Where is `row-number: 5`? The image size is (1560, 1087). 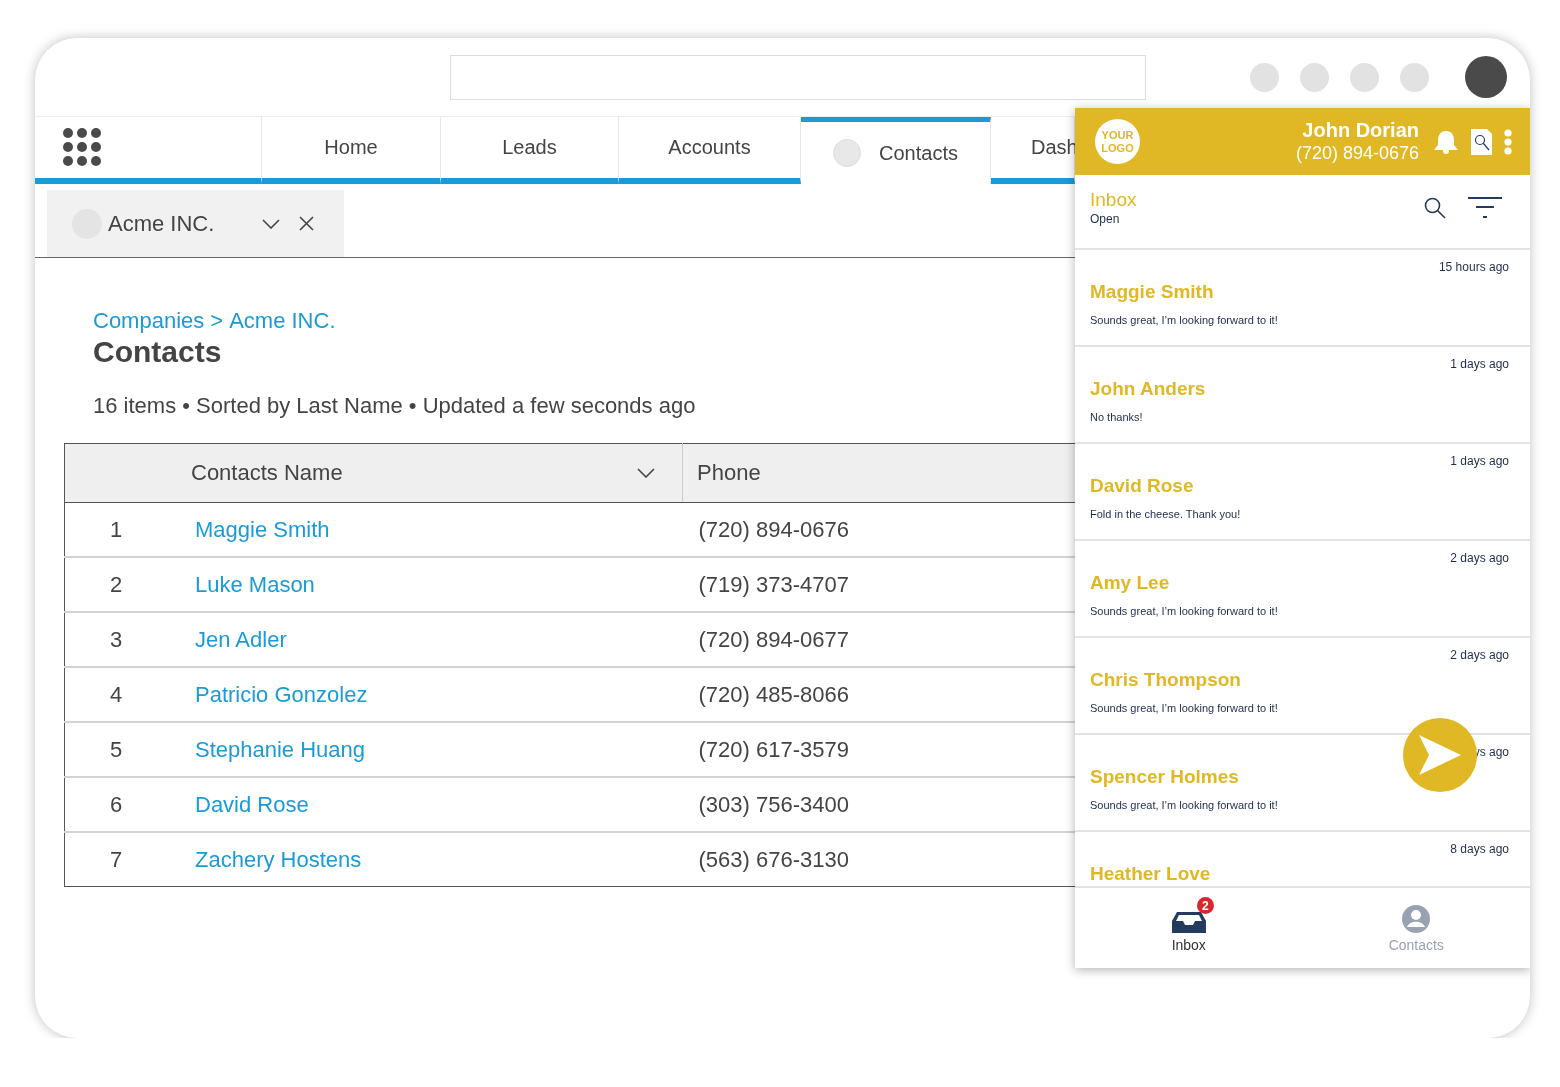
row-number: 5 is located at coordinates (116, 749).